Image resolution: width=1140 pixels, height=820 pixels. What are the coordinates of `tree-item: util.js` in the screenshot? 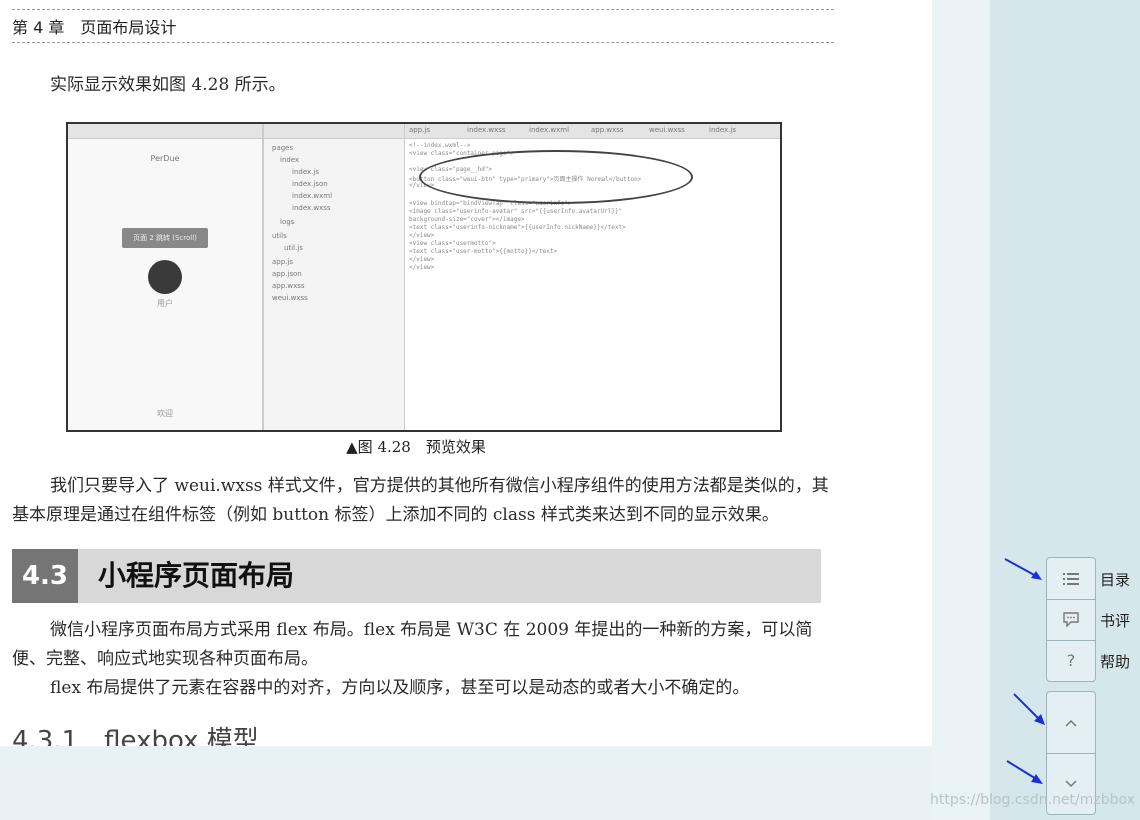 It's located at (293, 248).